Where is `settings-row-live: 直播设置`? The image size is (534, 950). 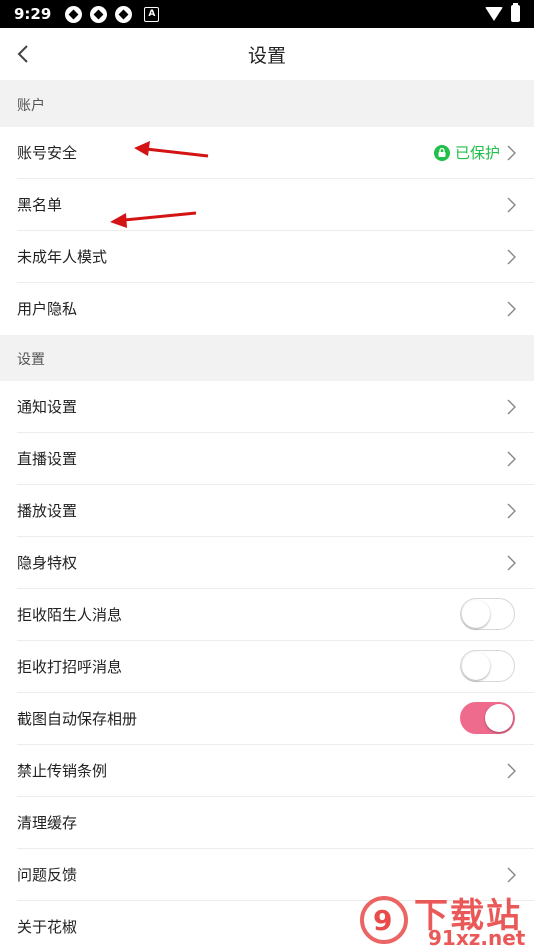 settings-row-live: 直播设置 is located at coordinates (267, 459).